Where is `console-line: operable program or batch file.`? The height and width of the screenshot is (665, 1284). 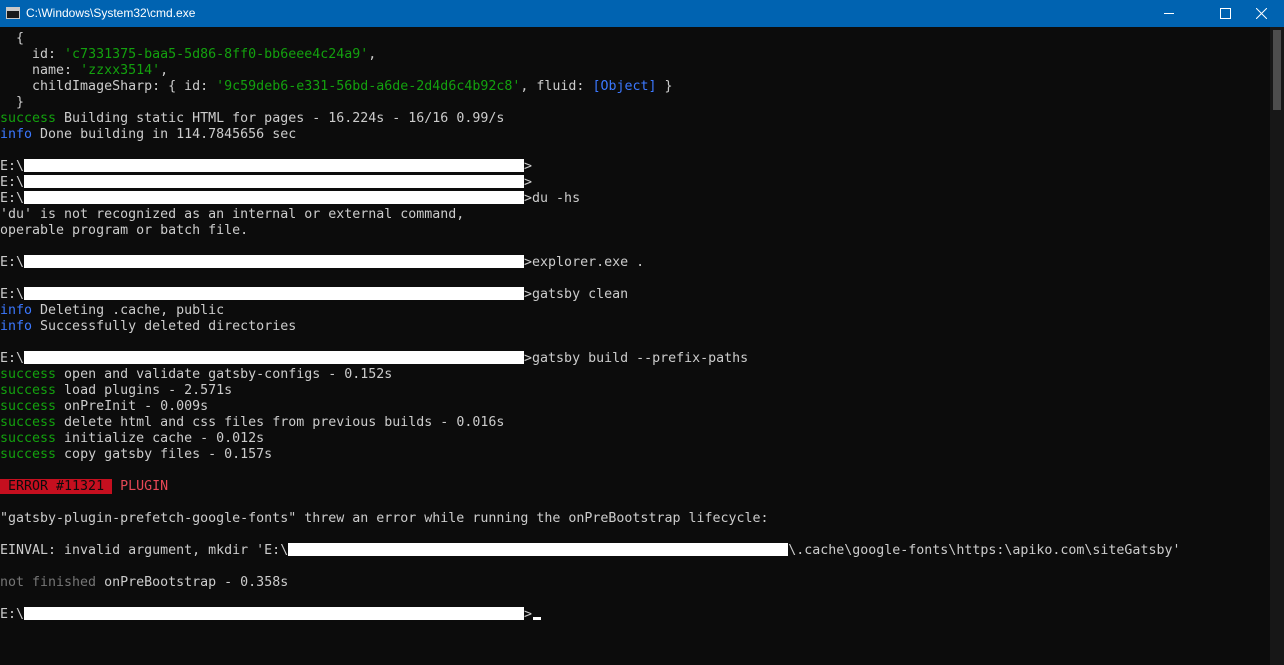
console-line: operable program or batch file. is located at coordinates (124, 230).